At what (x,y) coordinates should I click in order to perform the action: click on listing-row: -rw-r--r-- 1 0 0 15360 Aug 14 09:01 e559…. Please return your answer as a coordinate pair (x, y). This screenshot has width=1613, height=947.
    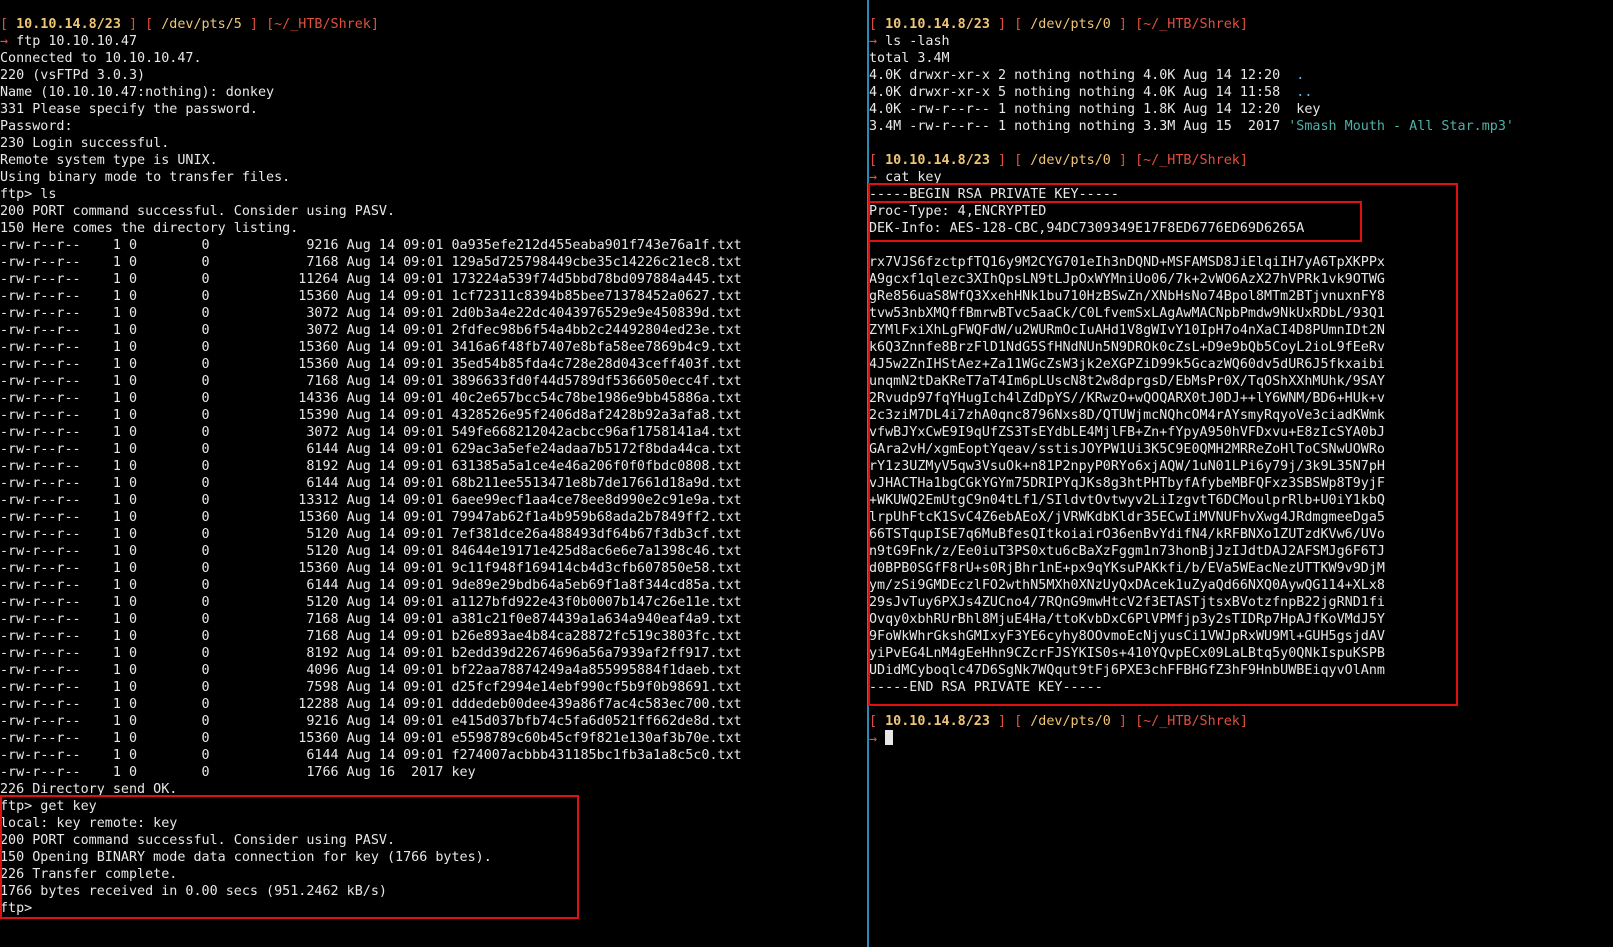
    Looking at the image, I should click on (371, 738).